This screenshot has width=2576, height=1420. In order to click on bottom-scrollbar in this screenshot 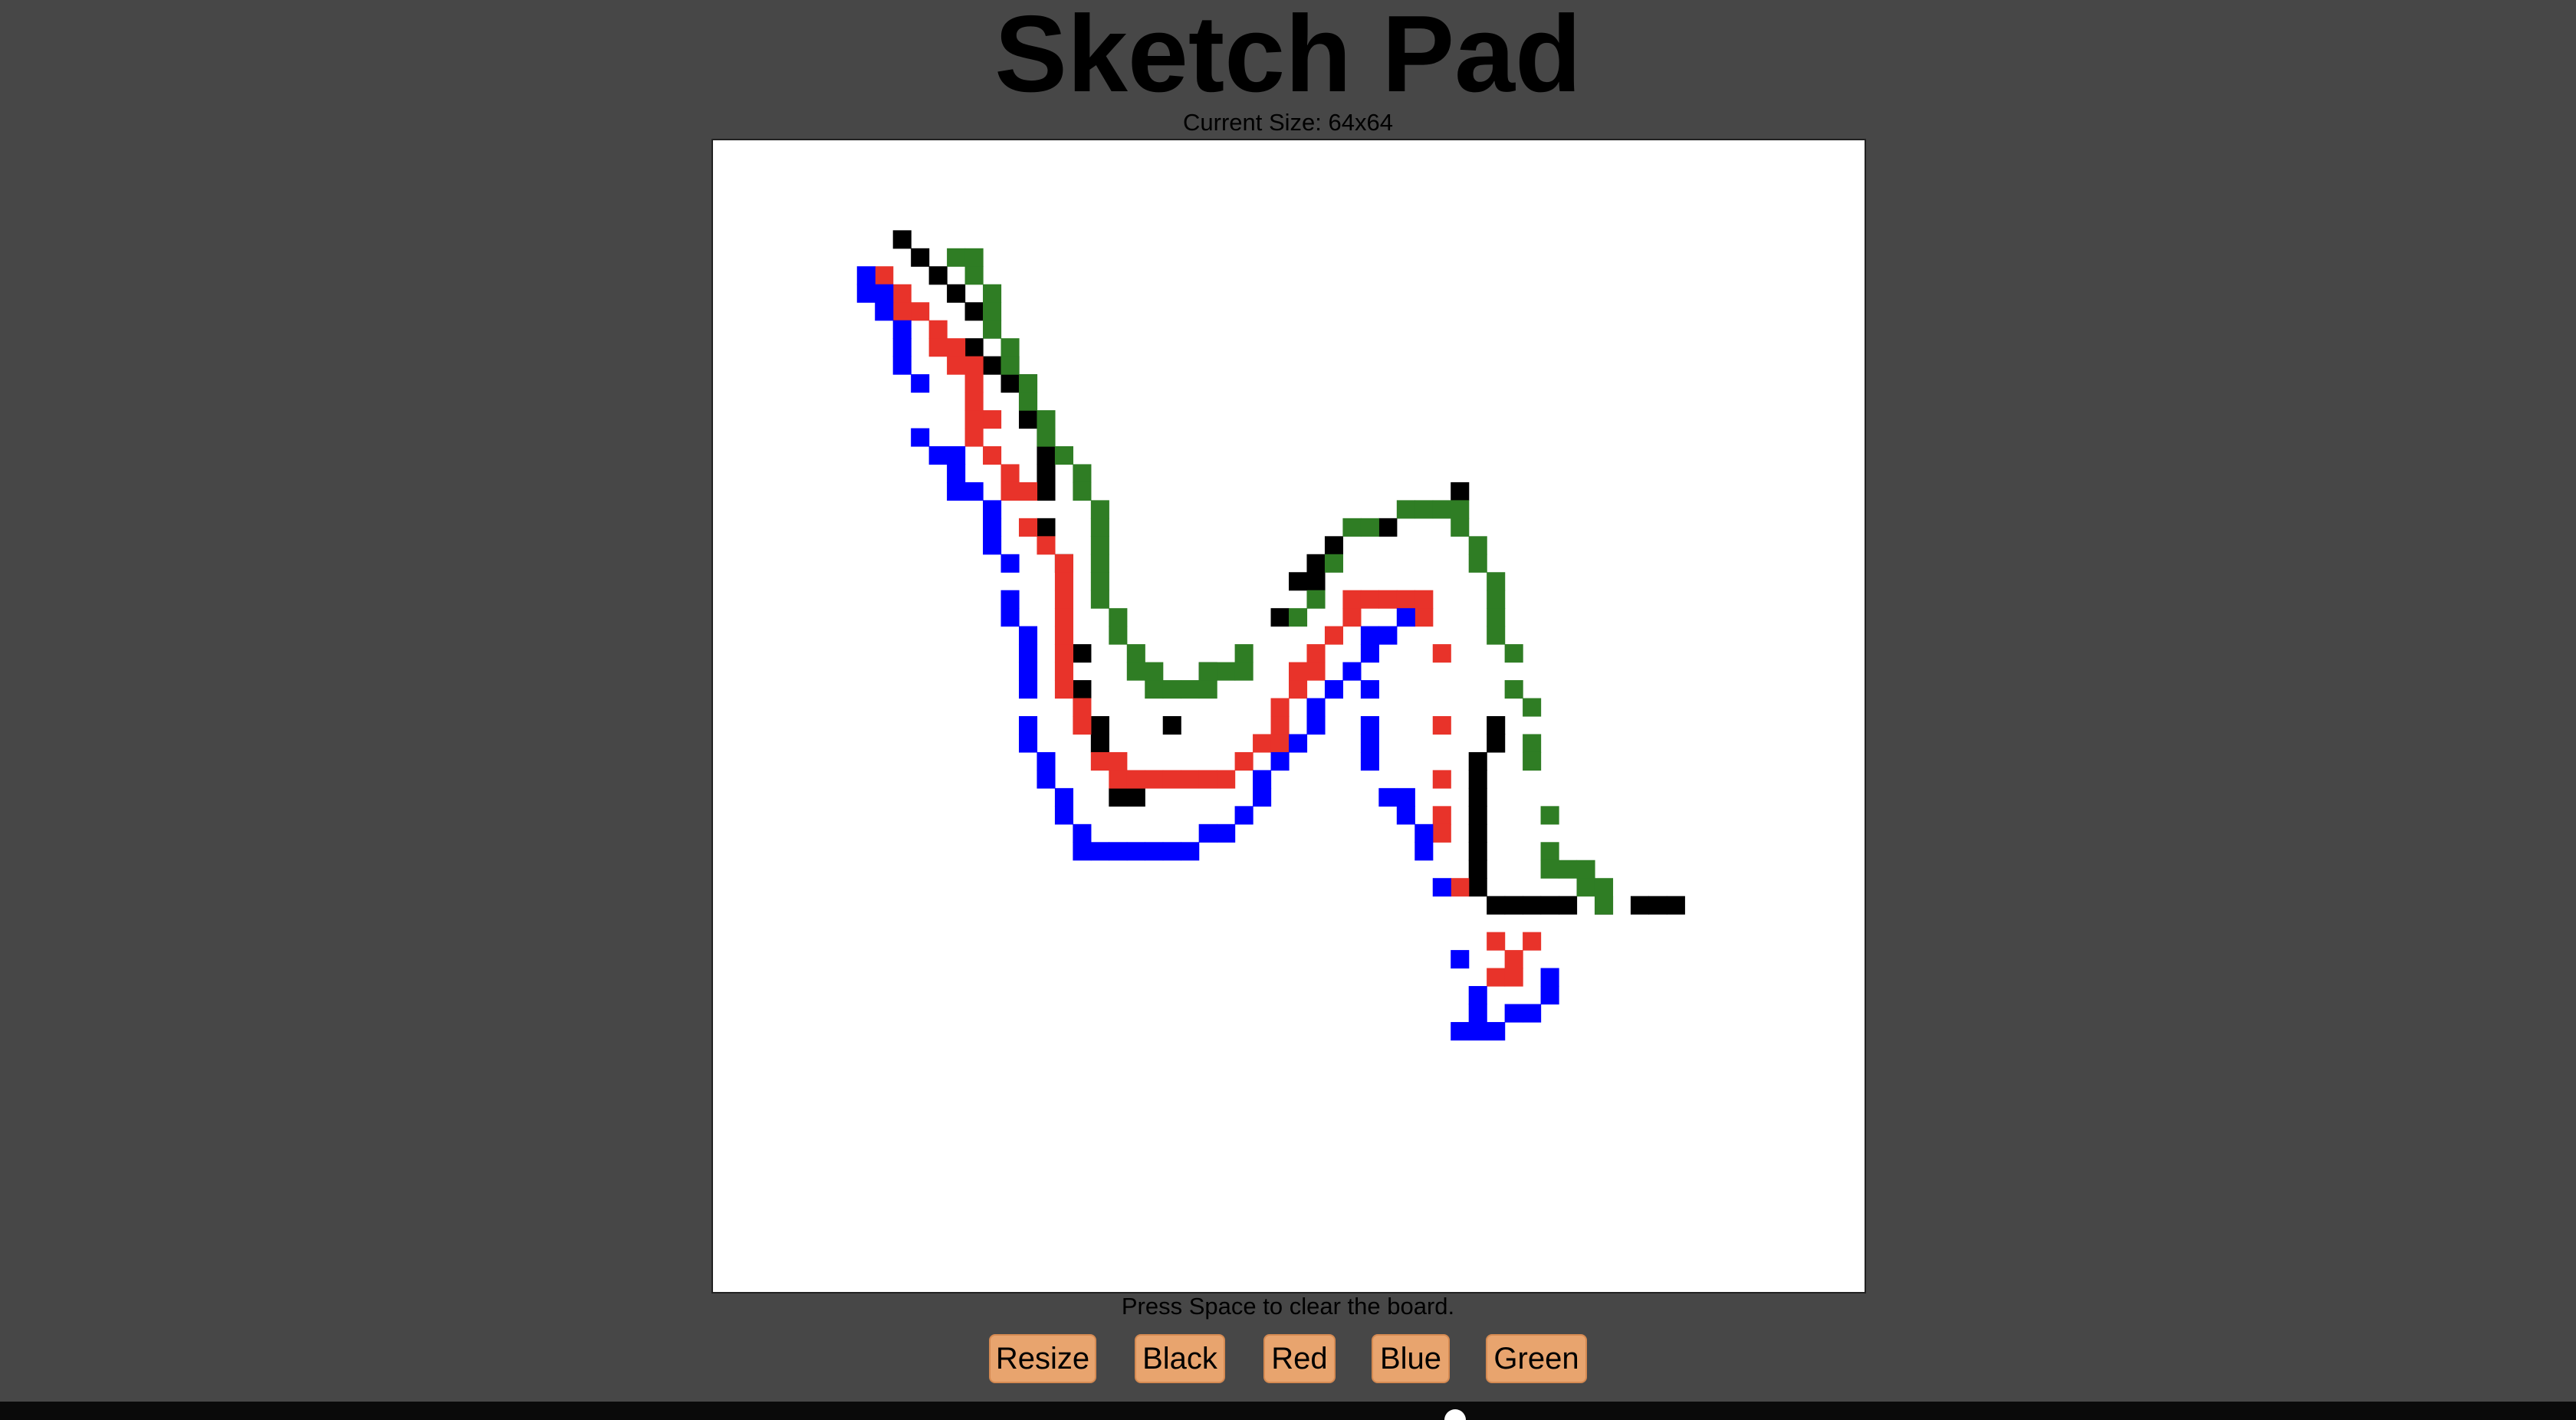, I will do `click(1288, 1411)`.